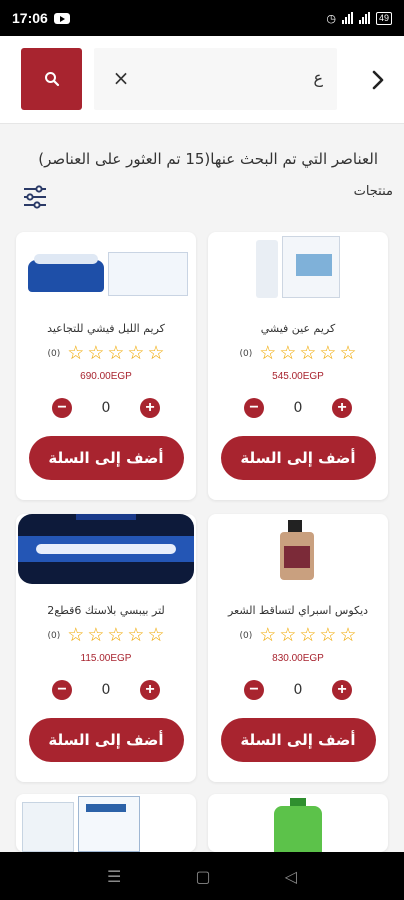 This screenshot has height=900, width=404. Describe the element at coordinates (106, 610) in the screenshot. I see `product-name: 2لتر بيبسي بلاستك 6قطع` at that location.